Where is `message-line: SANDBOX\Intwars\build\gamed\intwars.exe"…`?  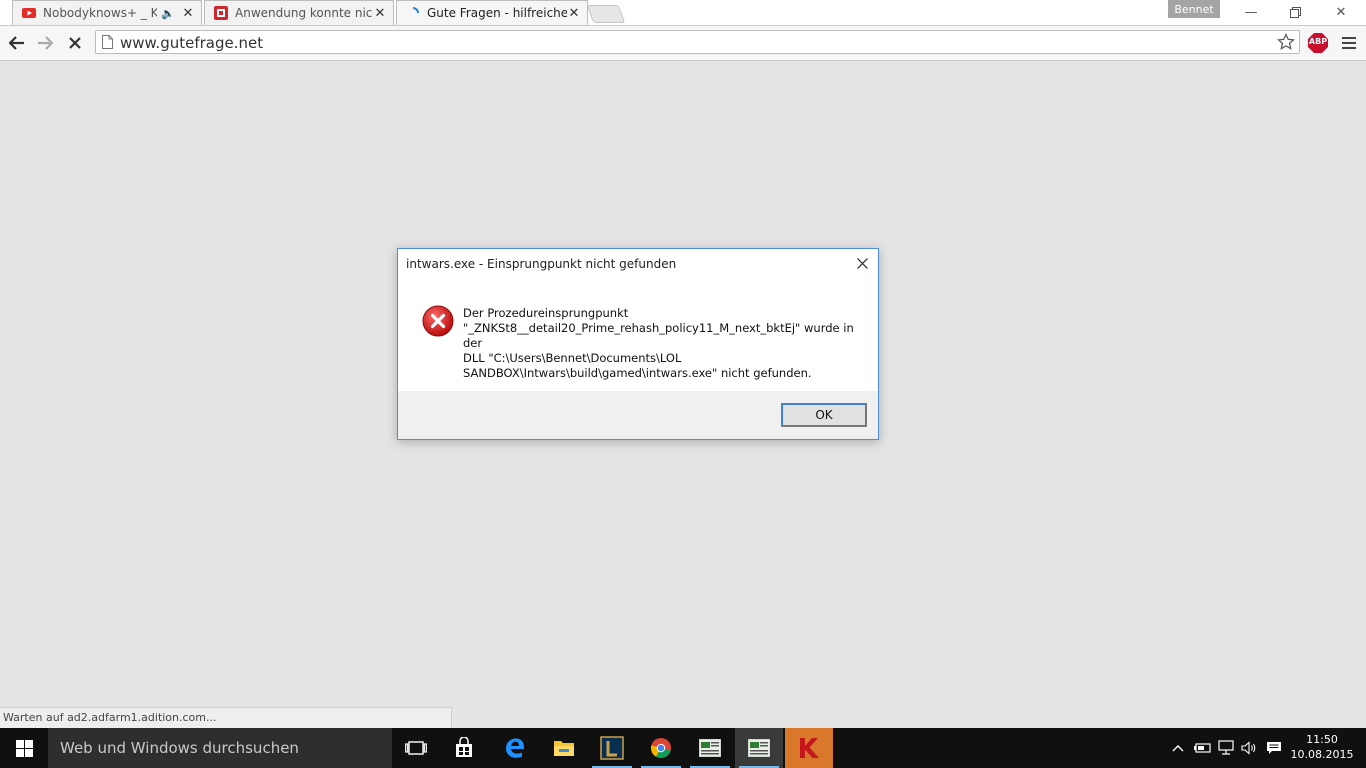 message-line: SANDBOX\Intwars\build\gamed\intwars.exe"… is located at coordinates (637, 373).